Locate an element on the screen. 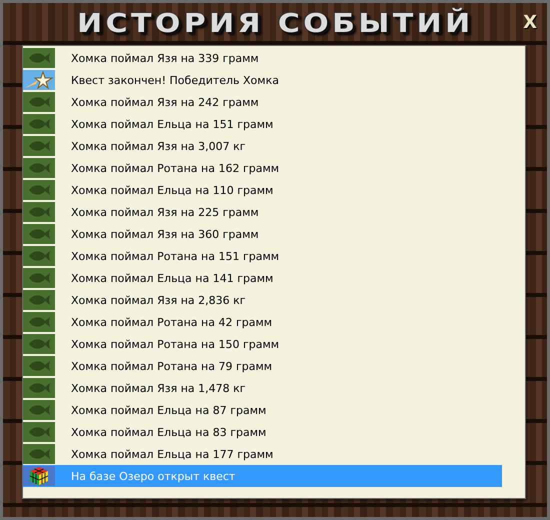 The width and height of the screenshot is (550, 520). window-title: ИСТОРИЯ СОБЫТИЙ is located at coordinates (275, 24).